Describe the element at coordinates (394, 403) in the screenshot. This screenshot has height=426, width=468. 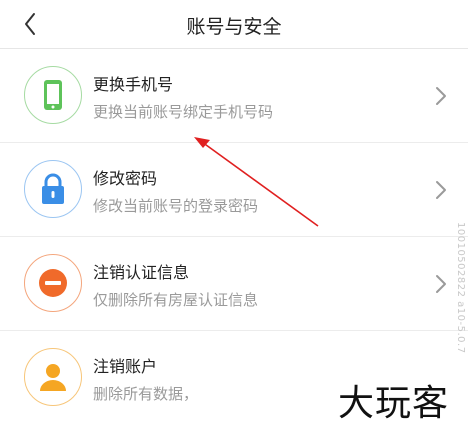
I see `watermark-brand-text: 大玩客` at that location.